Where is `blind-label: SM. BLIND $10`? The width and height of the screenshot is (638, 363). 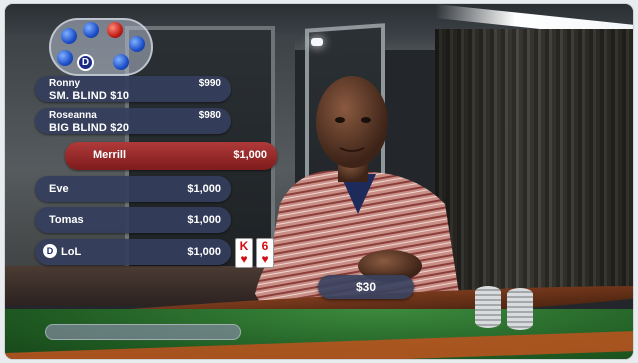
blind-label: SM. BLIND $10 is located at coordinates (89, 96).